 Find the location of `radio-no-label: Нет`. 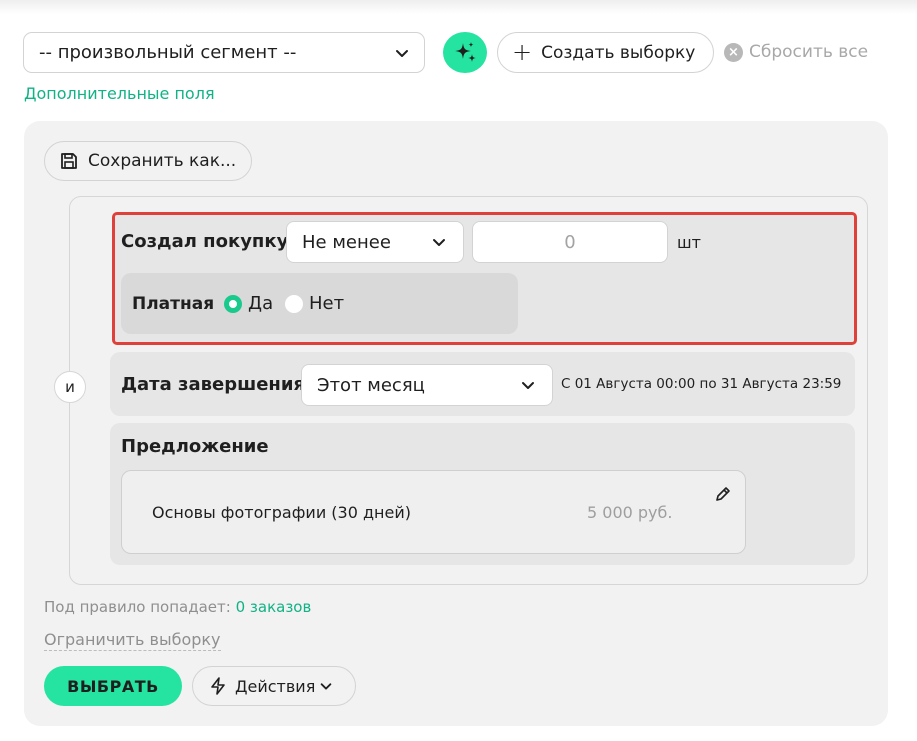

radio-no-label: Нет is located at coordinates (327, 303).